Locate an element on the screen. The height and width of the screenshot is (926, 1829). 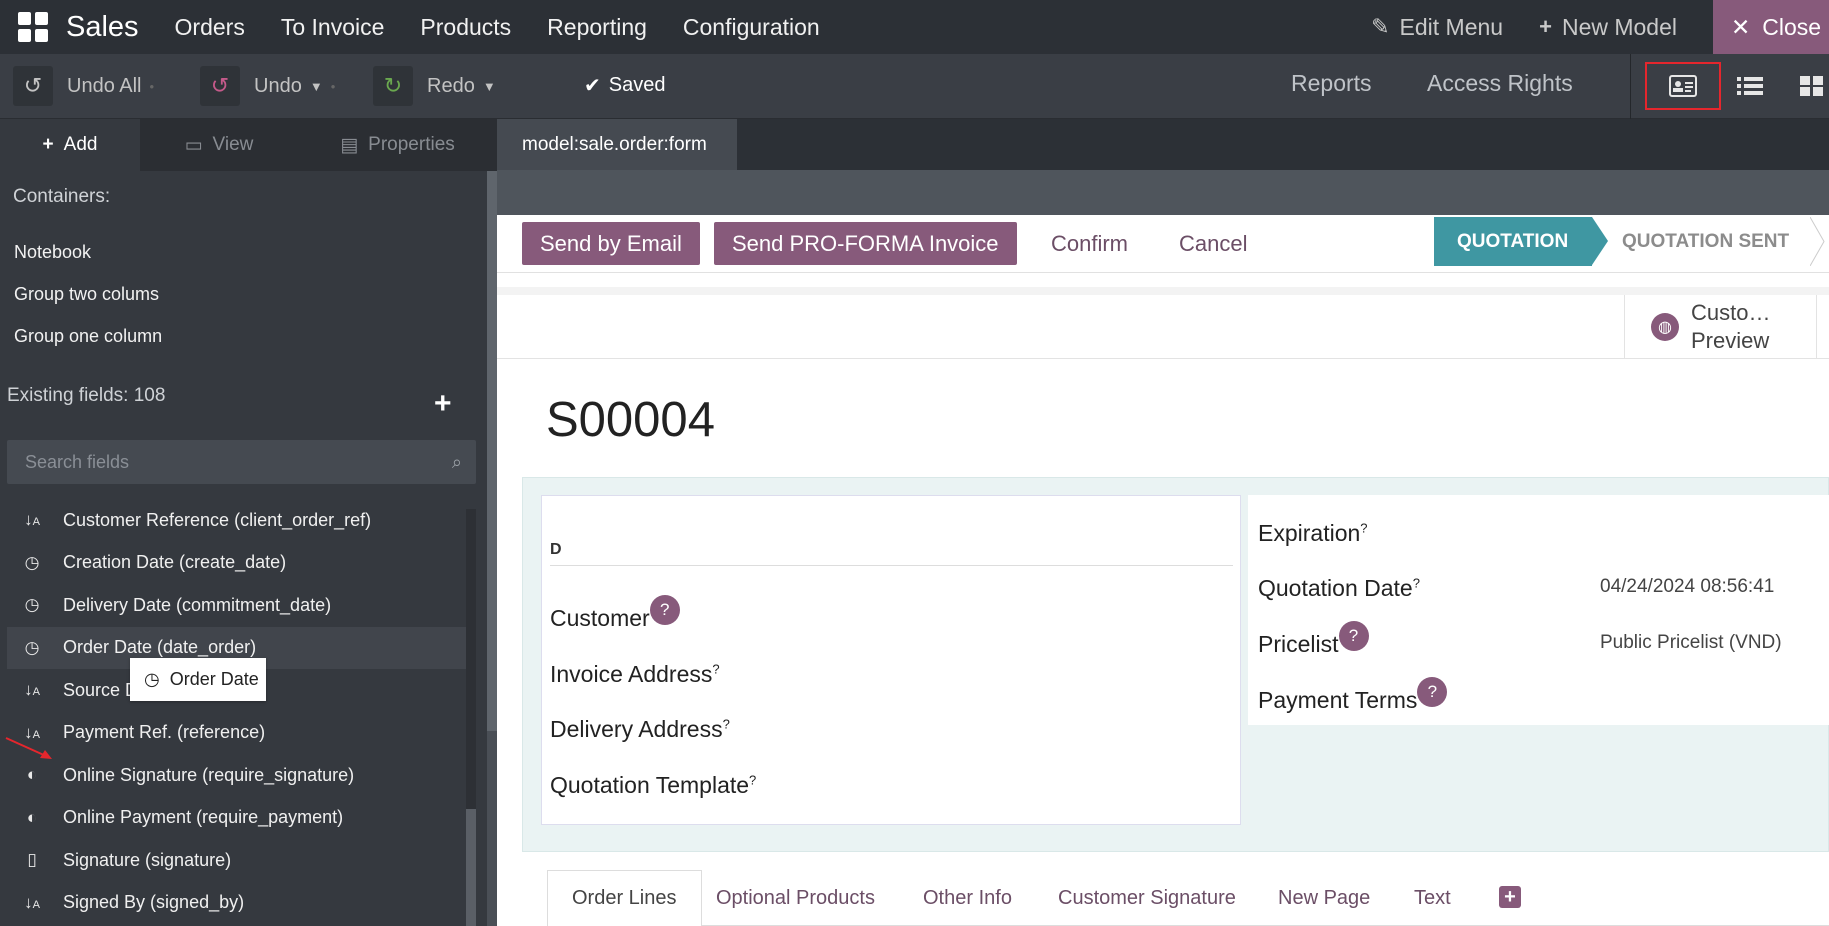
field-item-signed-by: ↓A Signed By (signed_by) is located at coordinates (237, 903).